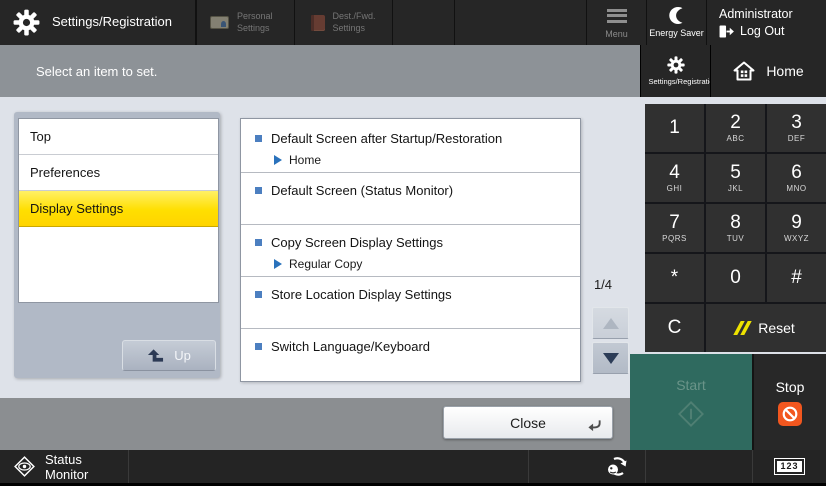 The width and height of the screenshot is (826, 486). I want to click on log-out-button: Administrator Log Out, so click(766, 22).